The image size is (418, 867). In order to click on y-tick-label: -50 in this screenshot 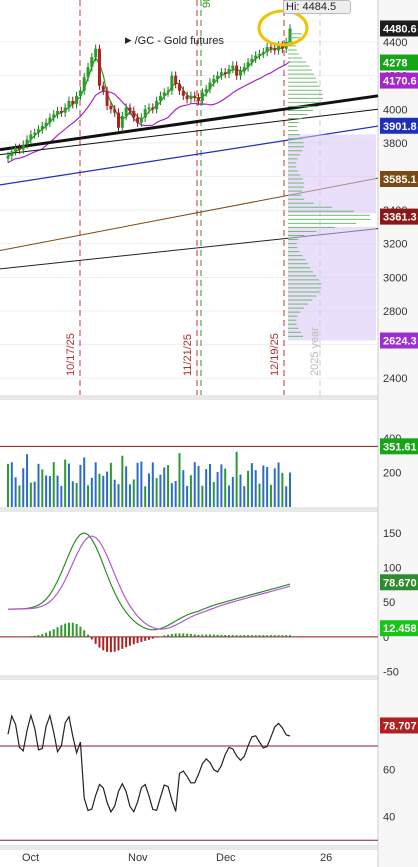, I will do `click(391, 673)`.